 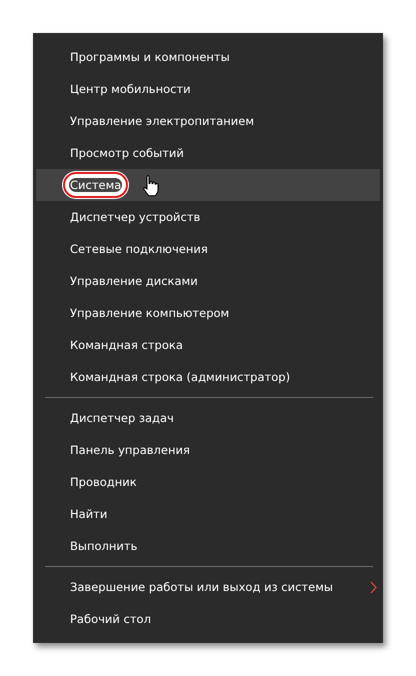 What do you see at coordinates (208, 587) in the screenshot?
I see `menu-item: Завершение работы или выход из системы` at bounding box center [208, 587].